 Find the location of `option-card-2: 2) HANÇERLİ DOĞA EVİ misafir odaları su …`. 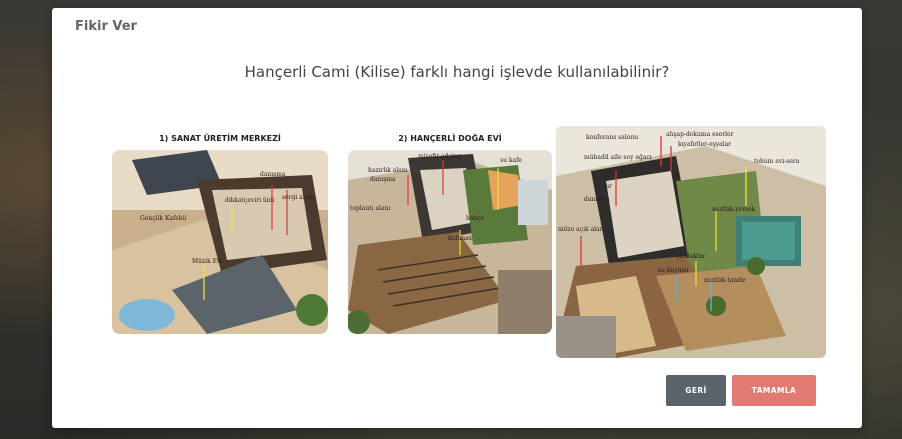

option-card-2: 2) HANÇERLİ DOĞA EVİ misafir odaları su … is located at coordinates (450, 234).